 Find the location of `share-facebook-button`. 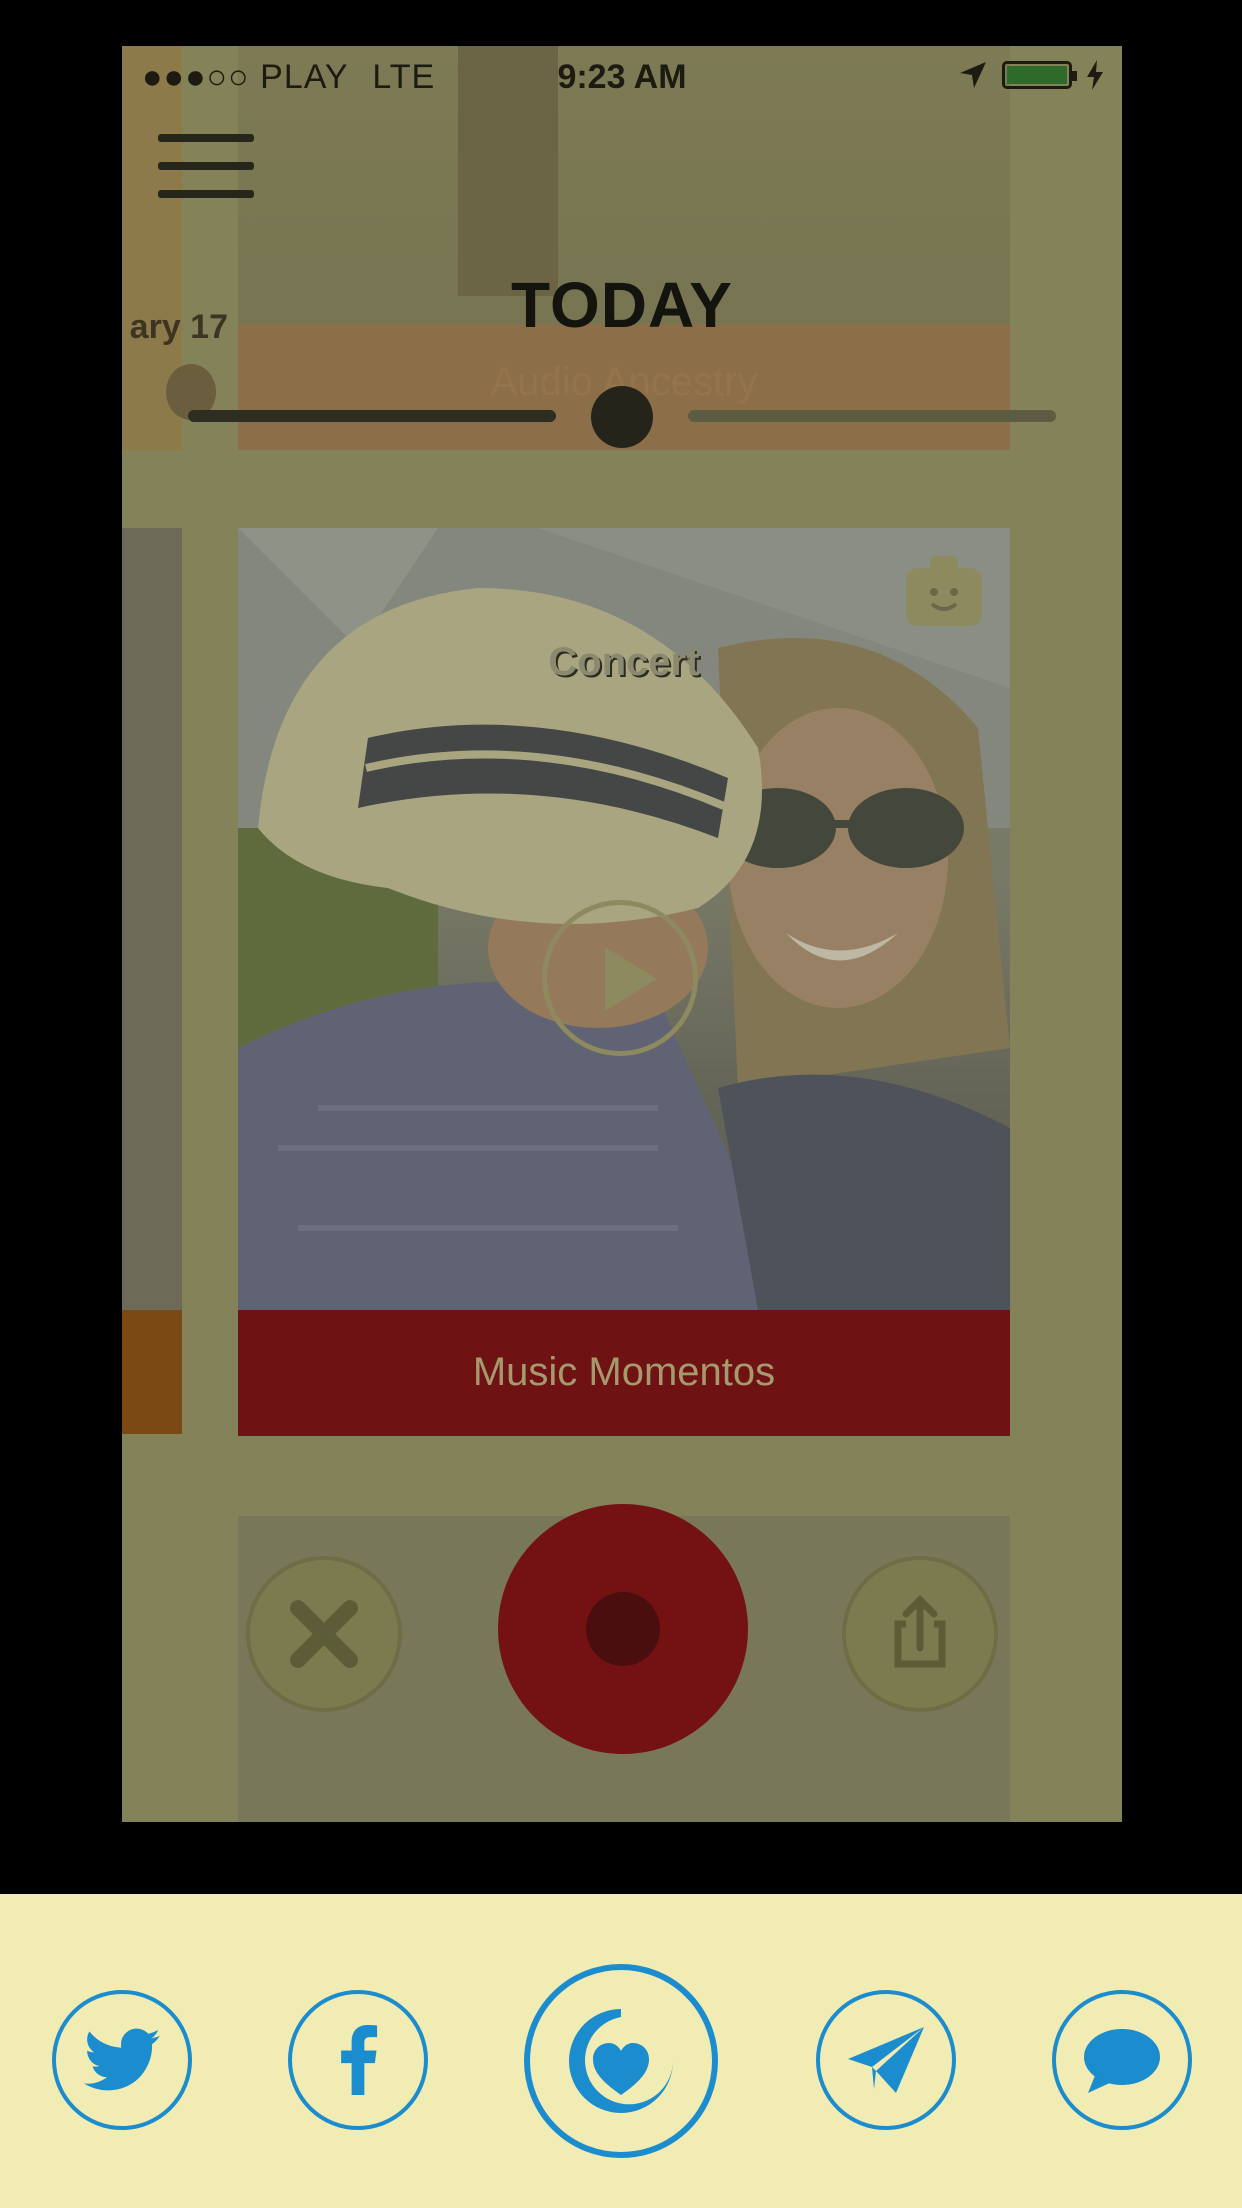

share-facebook-button is located at coordinates (358, 2060).